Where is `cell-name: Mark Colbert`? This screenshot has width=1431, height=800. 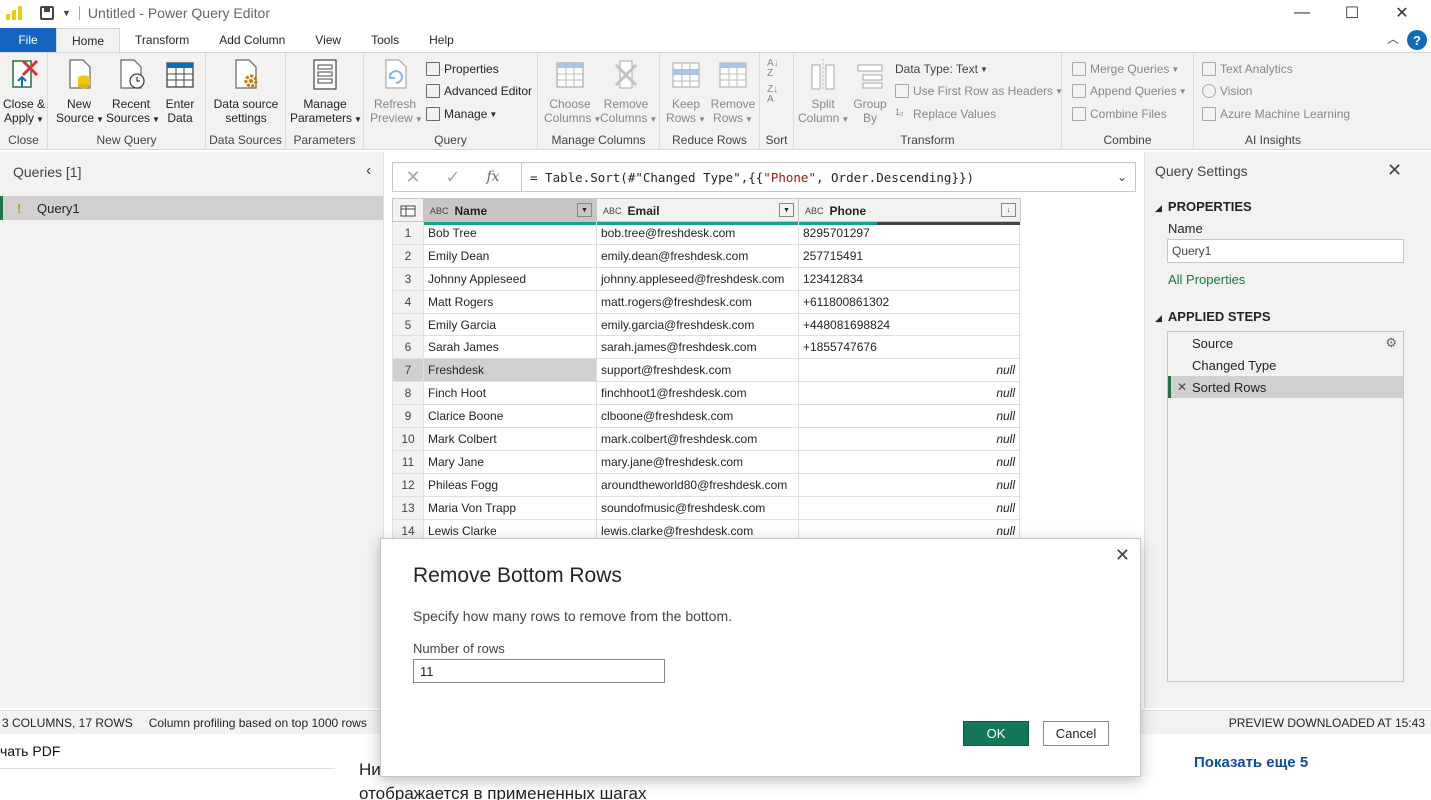 cell-name: Mark Colbert is located at coordinates (510, 439).